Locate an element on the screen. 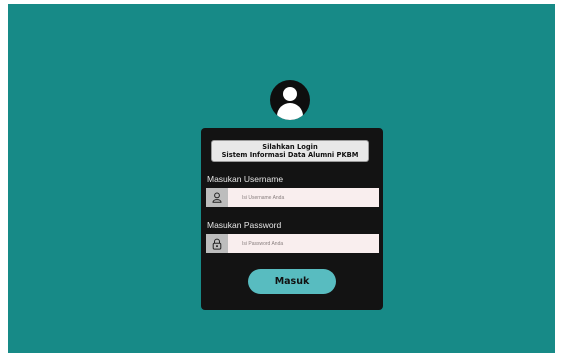 The height and width of the screenshot is (358, 563). login-subtitle: Sistem Informasi Data Alumni PKBM is located at coordinates (290, 154).